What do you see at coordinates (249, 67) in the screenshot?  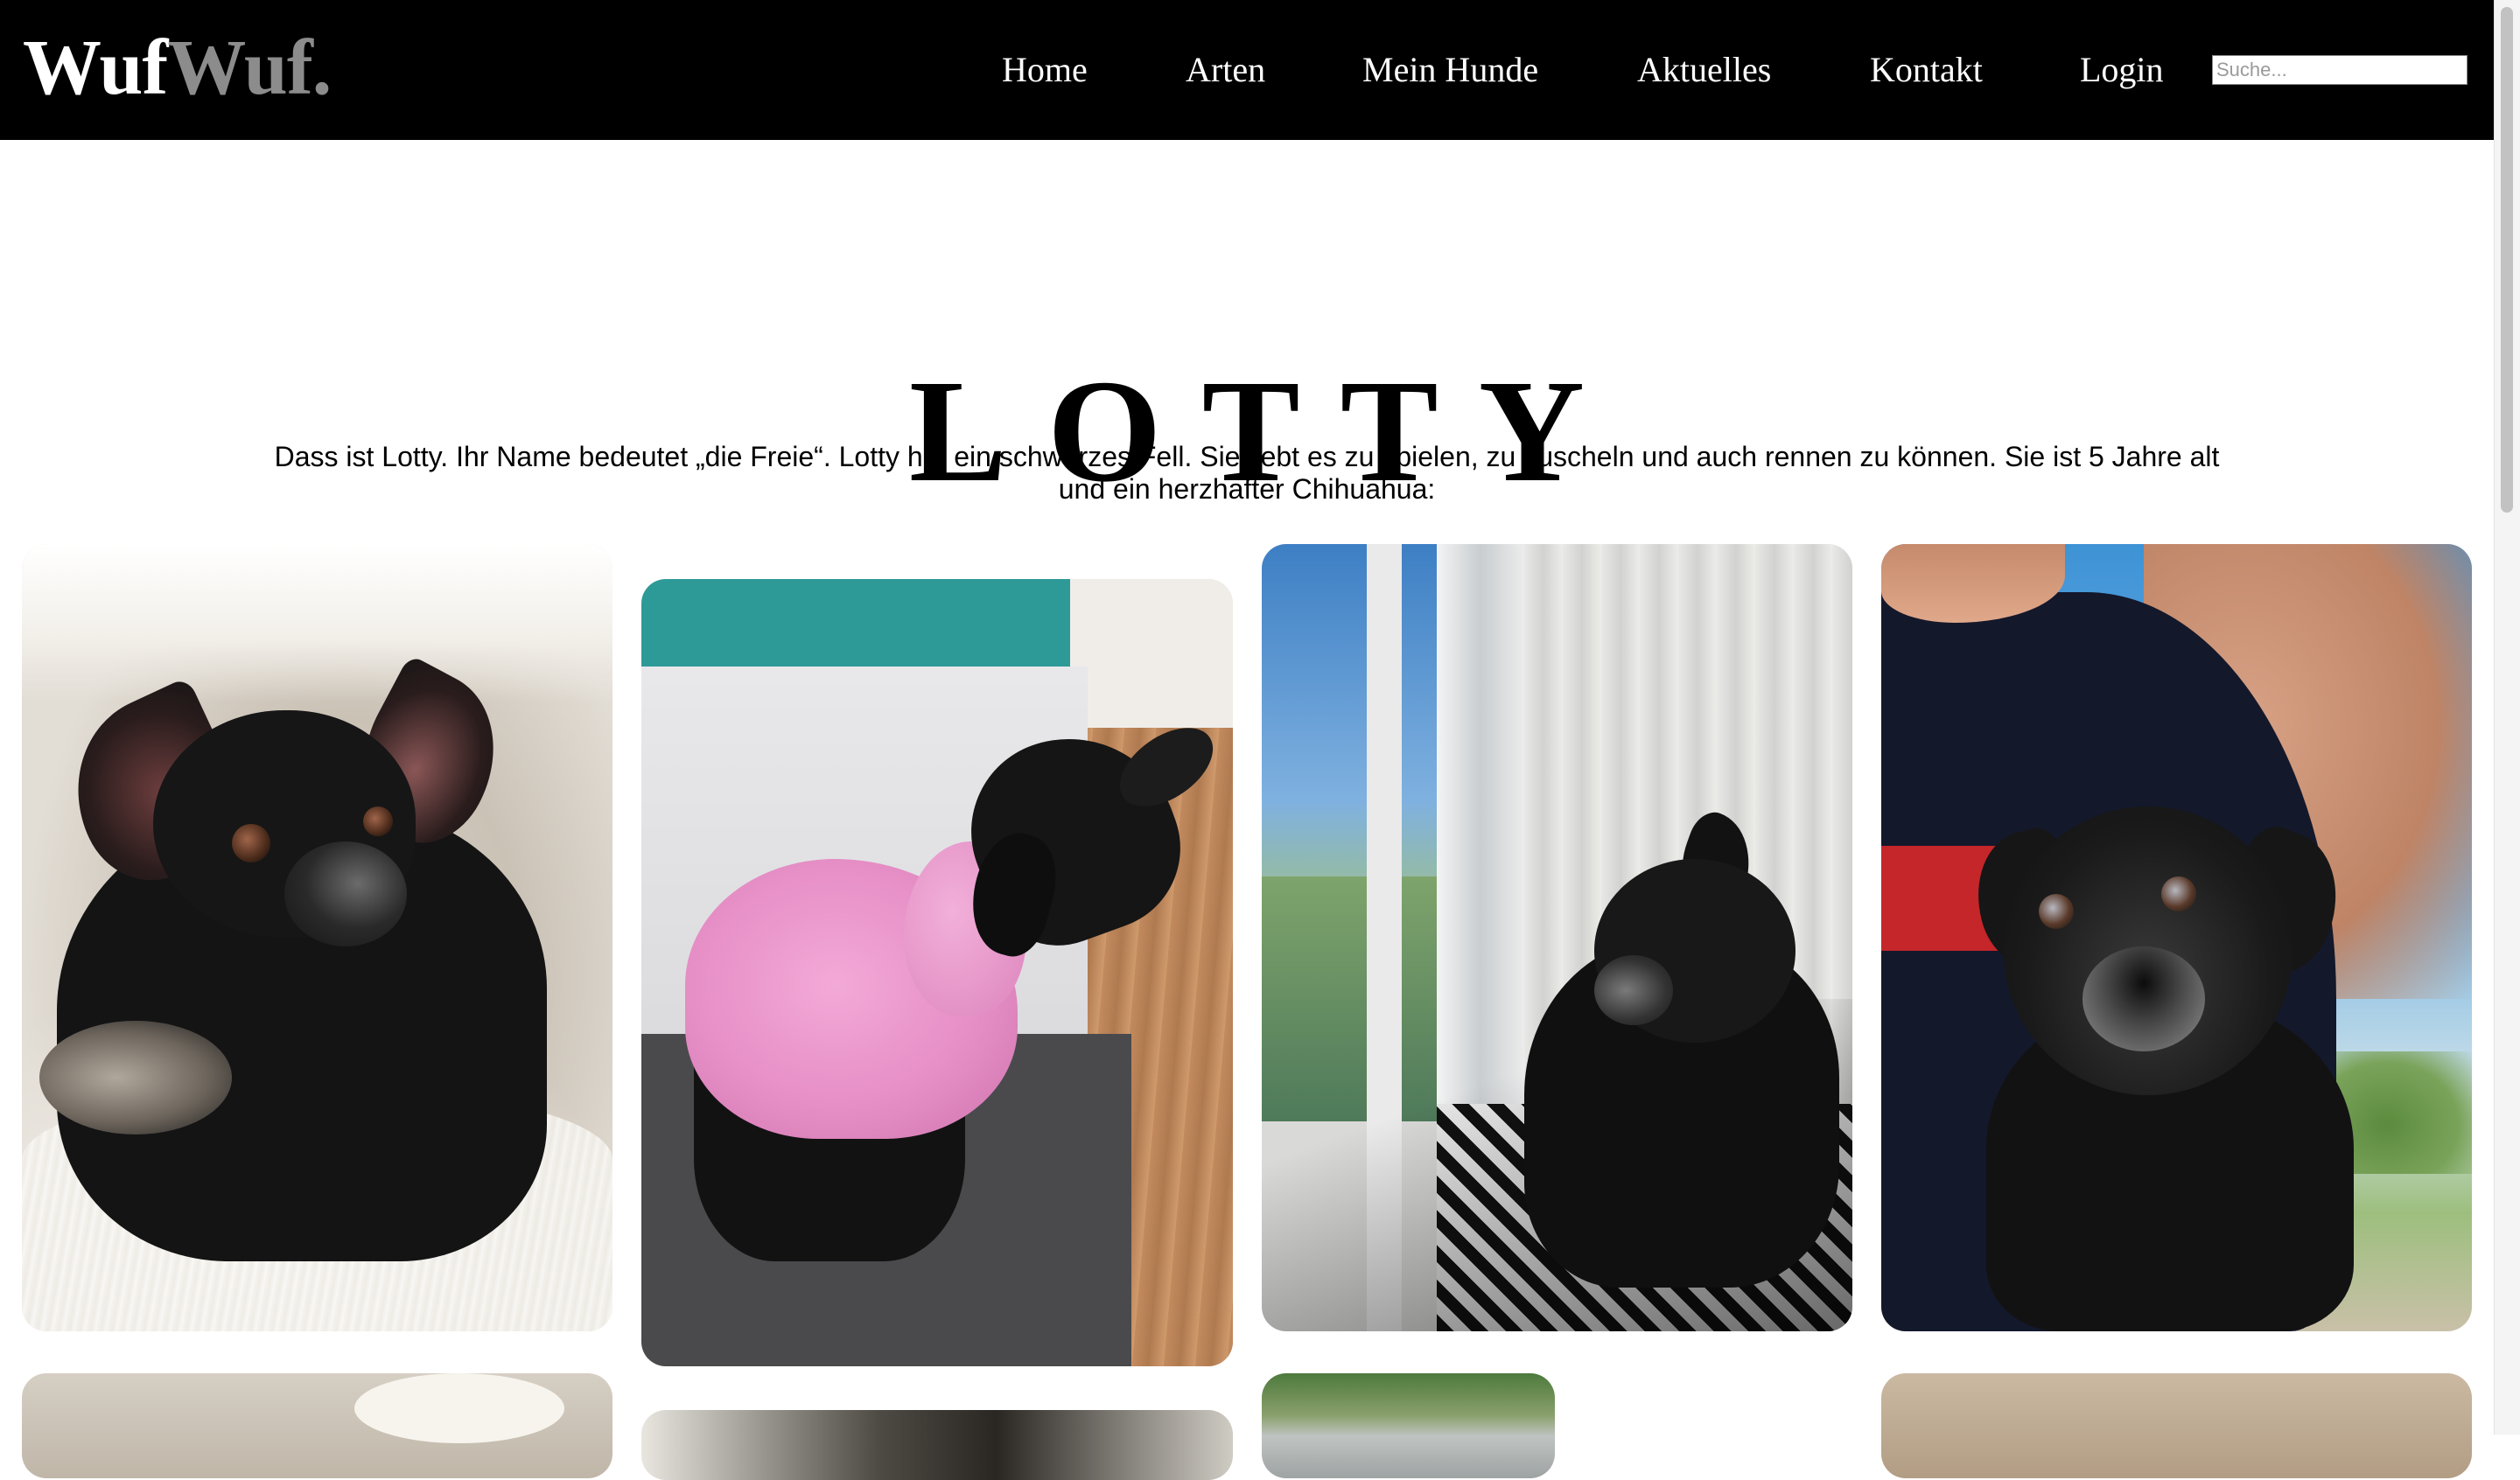 I see `logo-part-2: Wuf.` at bounding box center [249, 67].